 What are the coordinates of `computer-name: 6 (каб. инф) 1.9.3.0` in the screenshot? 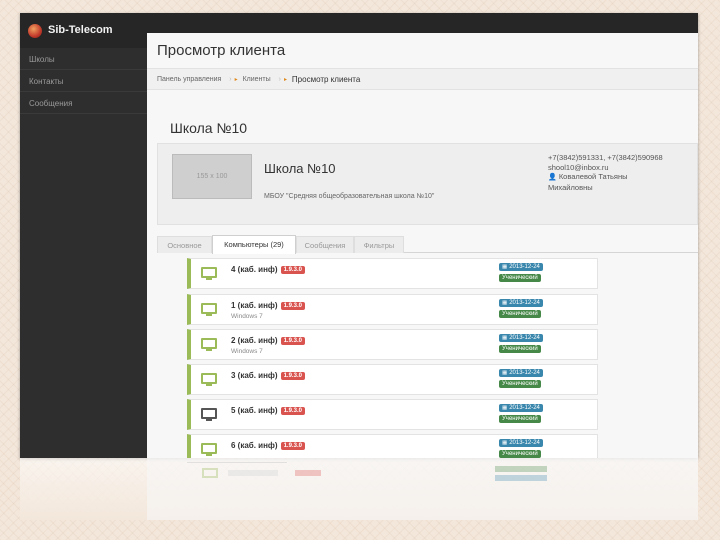 It's located at (268, 445).